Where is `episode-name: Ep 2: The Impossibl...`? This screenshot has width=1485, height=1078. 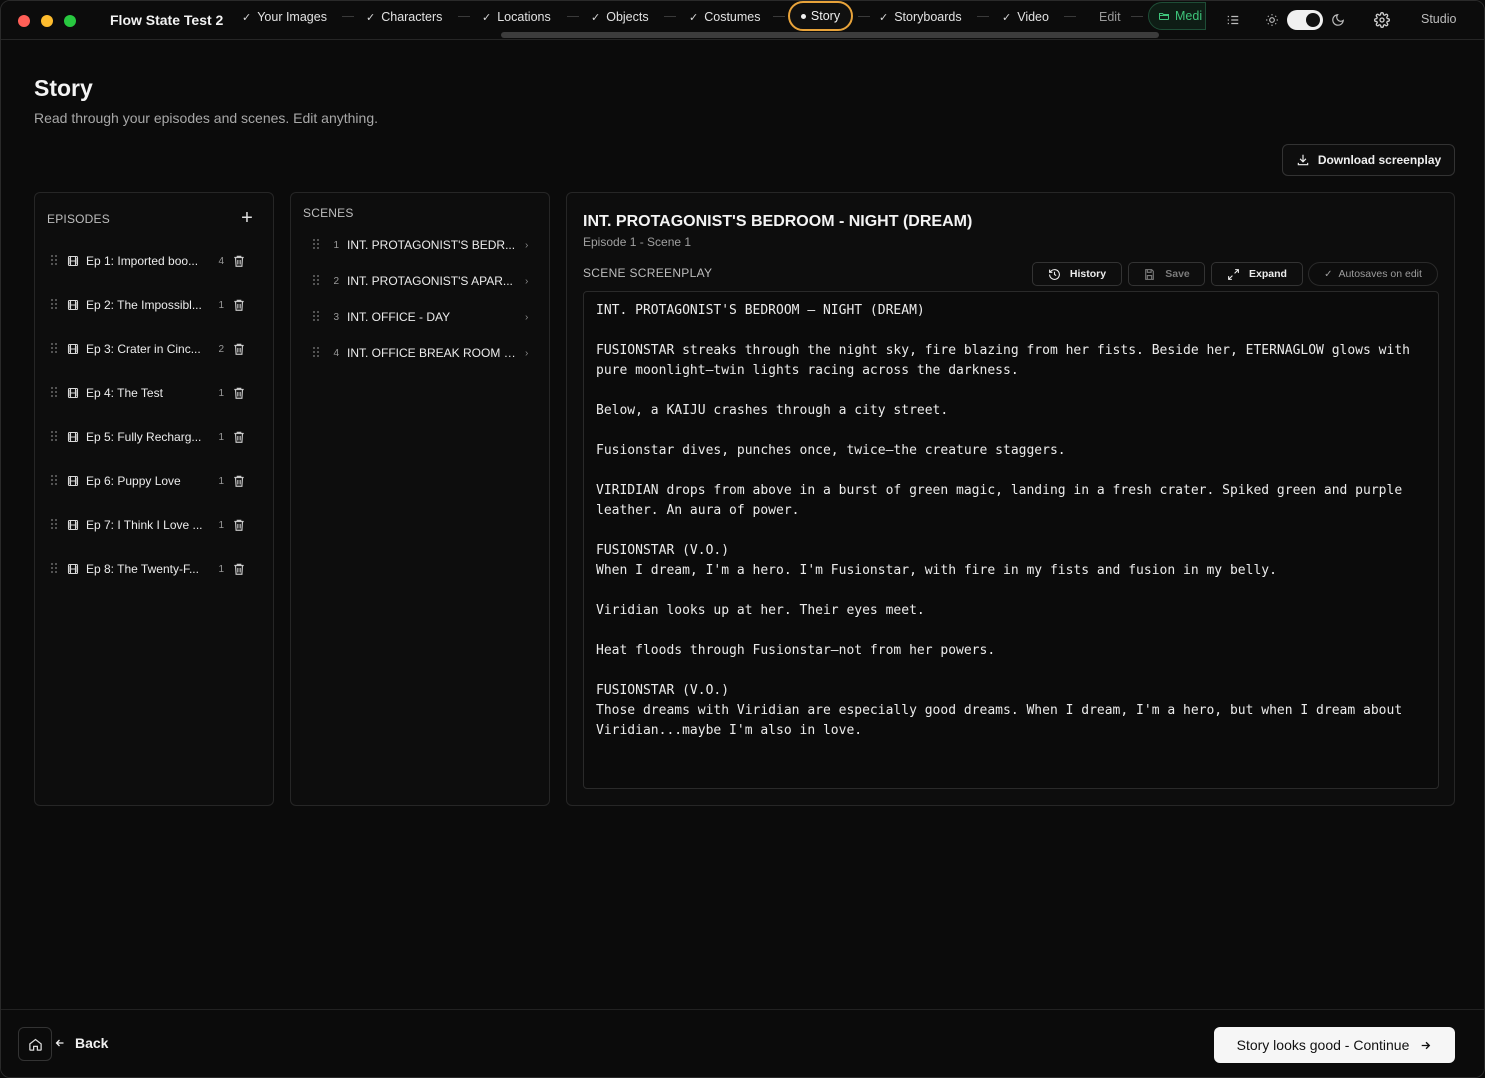 episode-name: Ep 2: The Impossibl... is located at coordinates (144, 305).